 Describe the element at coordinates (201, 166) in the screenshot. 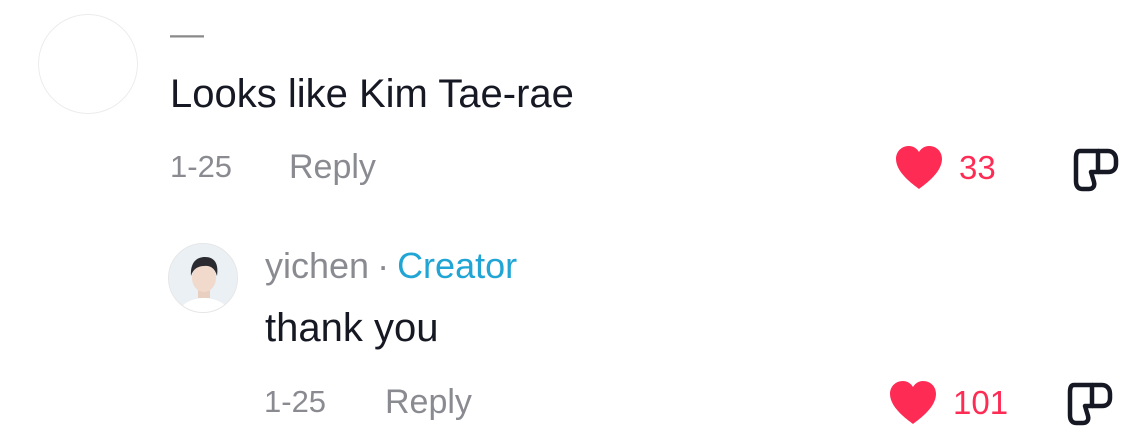

I see `comment-date: 1-25` at that location.